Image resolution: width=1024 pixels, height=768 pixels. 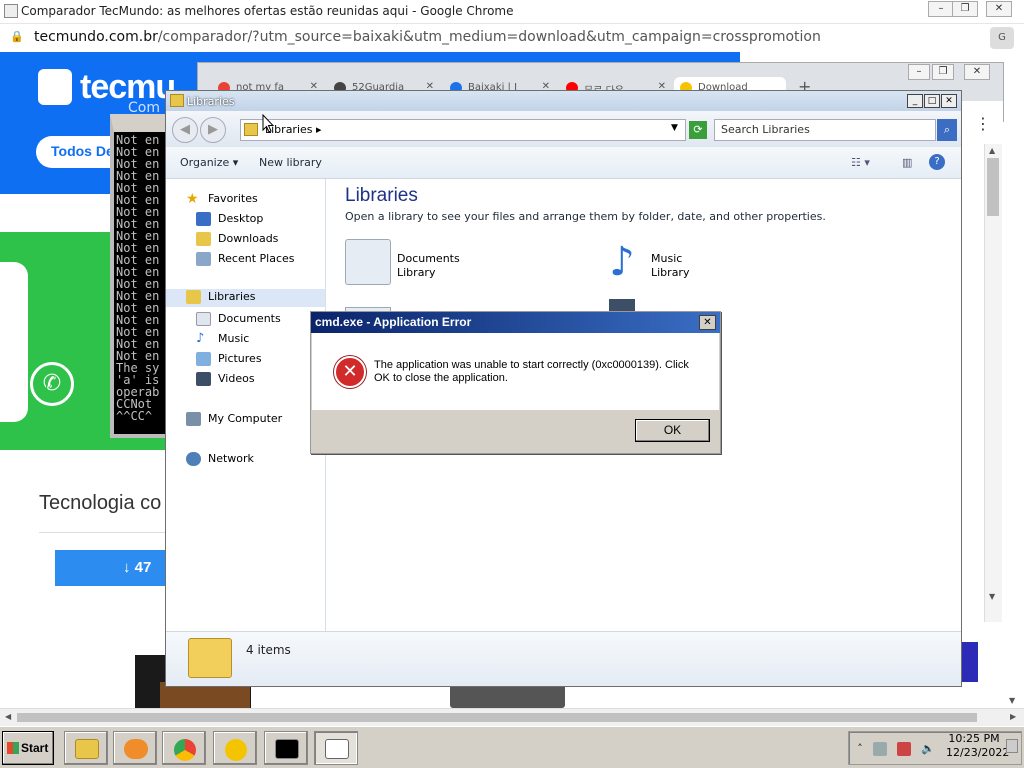 What do you see at coordinates (993, 187) in the screenshot?
I see `scrollbar-thumb` at bounding box center [993, 187].